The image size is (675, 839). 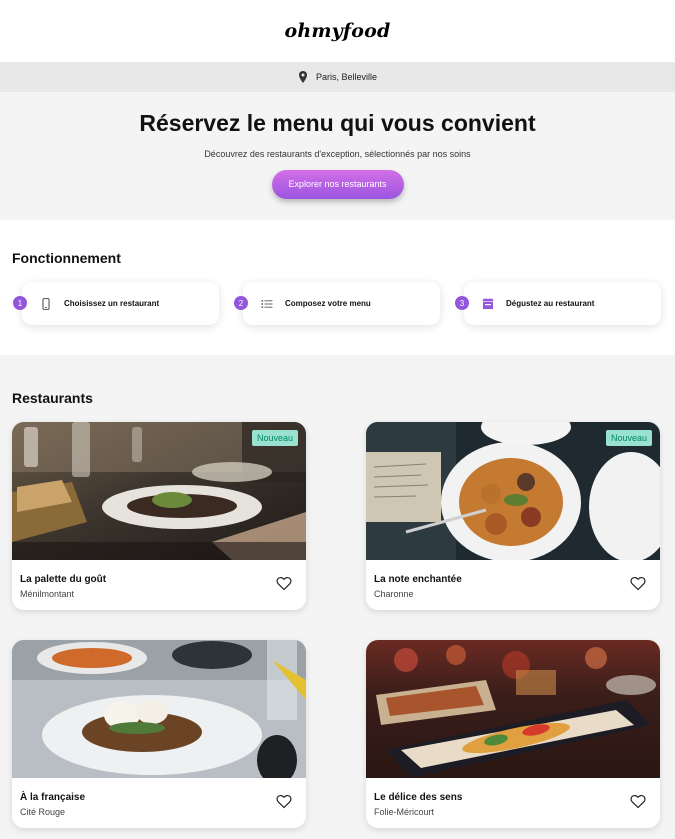 What do you see at coordinates (488, 304) in the screenshot?
I see `store-icon` at bounding box center [488, 304].